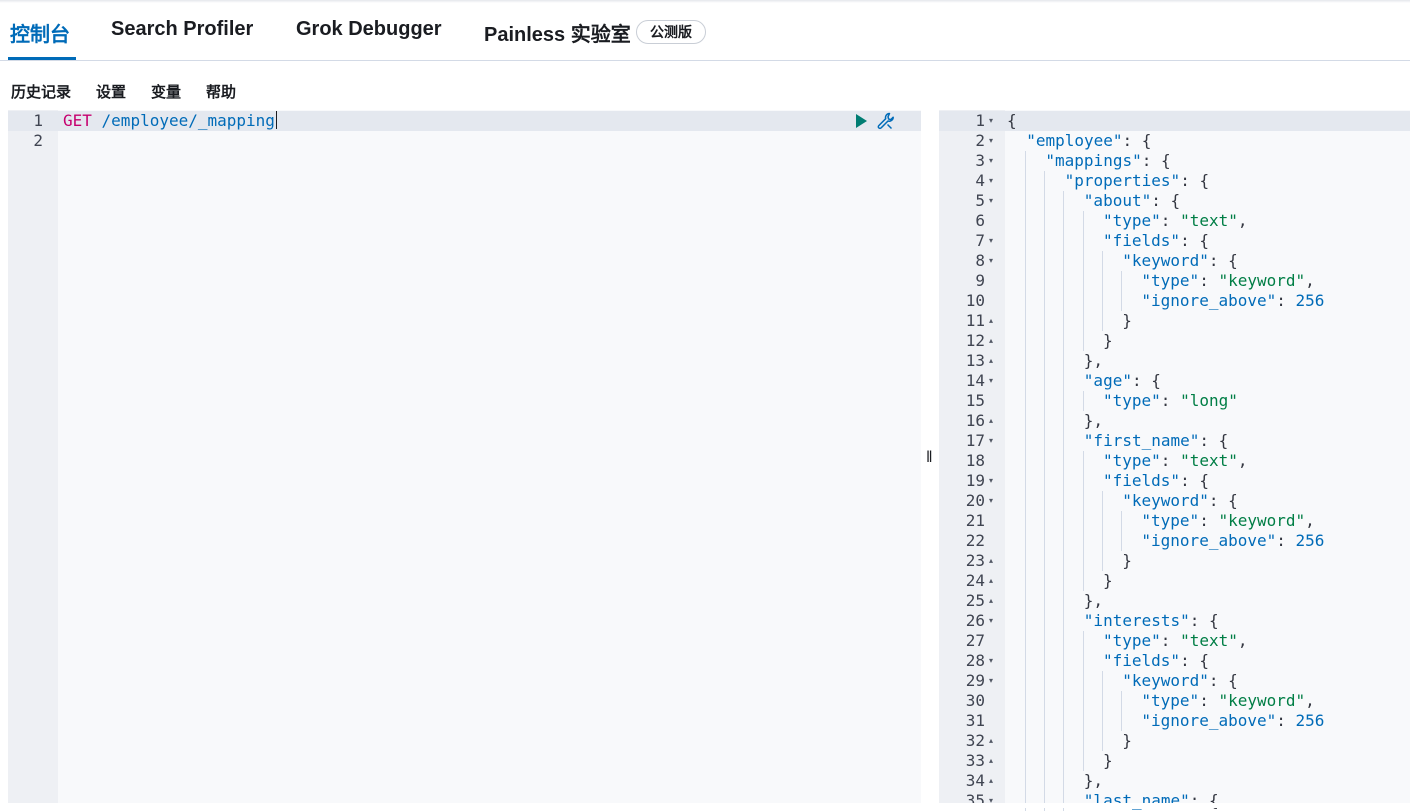 The image size is (1410, 811). I want to click on json-key: "keyword", so click(1165, 500).